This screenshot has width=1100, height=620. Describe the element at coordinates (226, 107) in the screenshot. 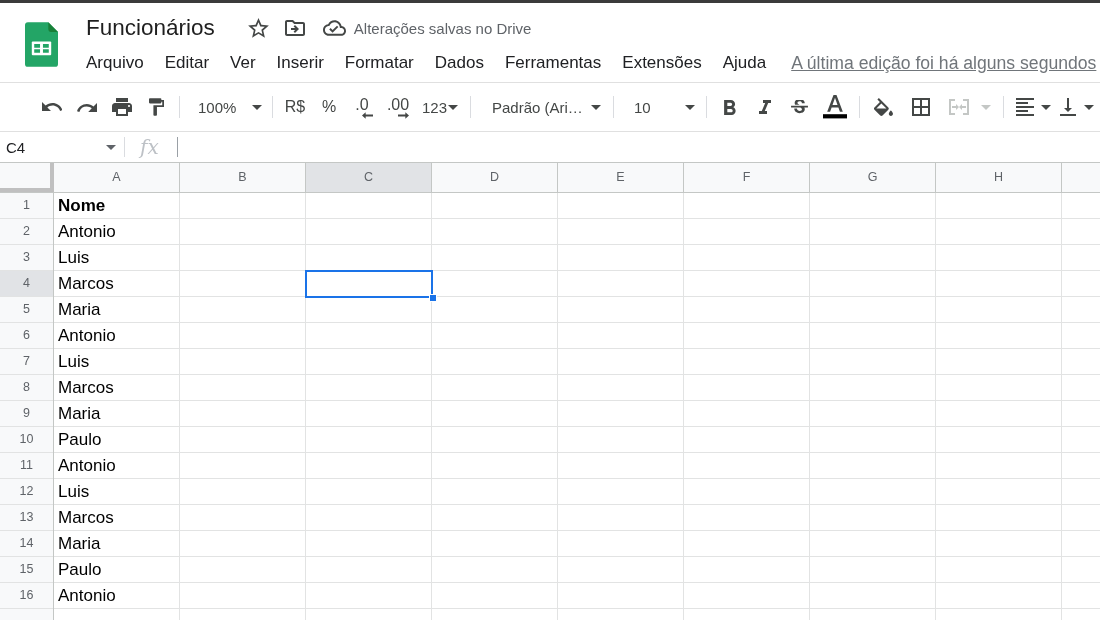

I see `zoom-dropdown: 100%` at that location.